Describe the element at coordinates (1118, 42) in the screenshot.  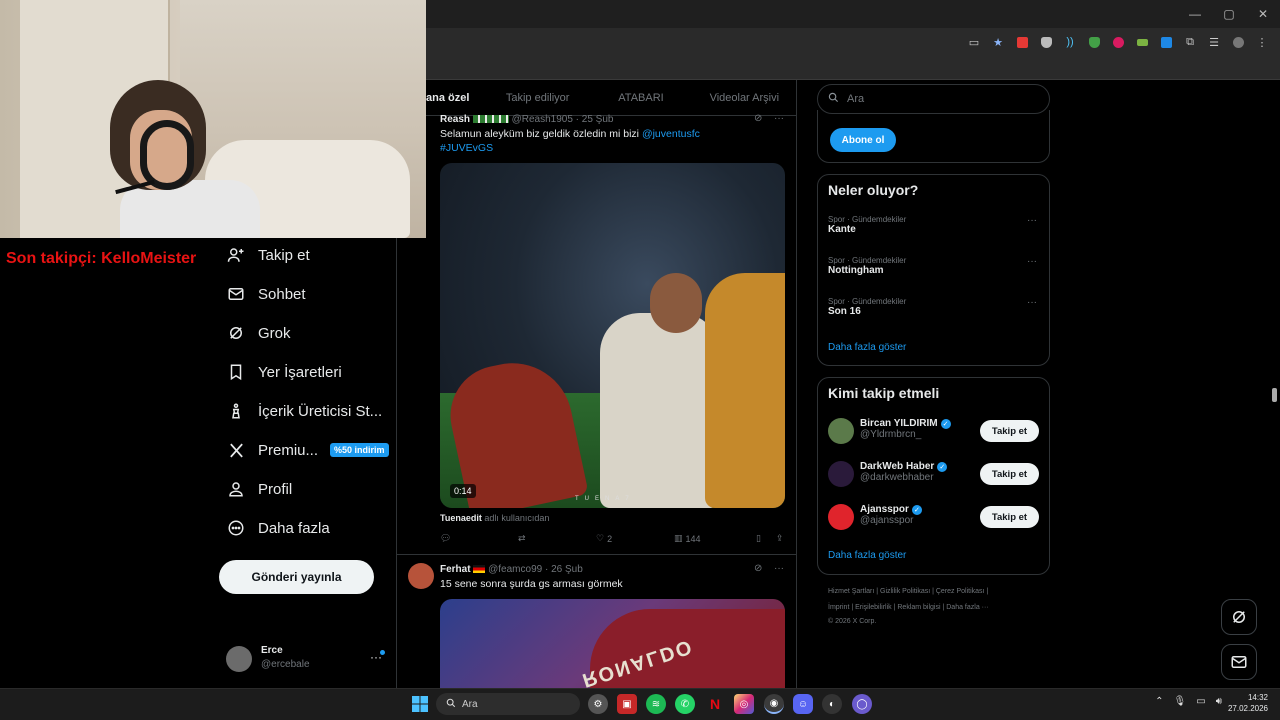
I see `extension-ruby-icon` at that location.